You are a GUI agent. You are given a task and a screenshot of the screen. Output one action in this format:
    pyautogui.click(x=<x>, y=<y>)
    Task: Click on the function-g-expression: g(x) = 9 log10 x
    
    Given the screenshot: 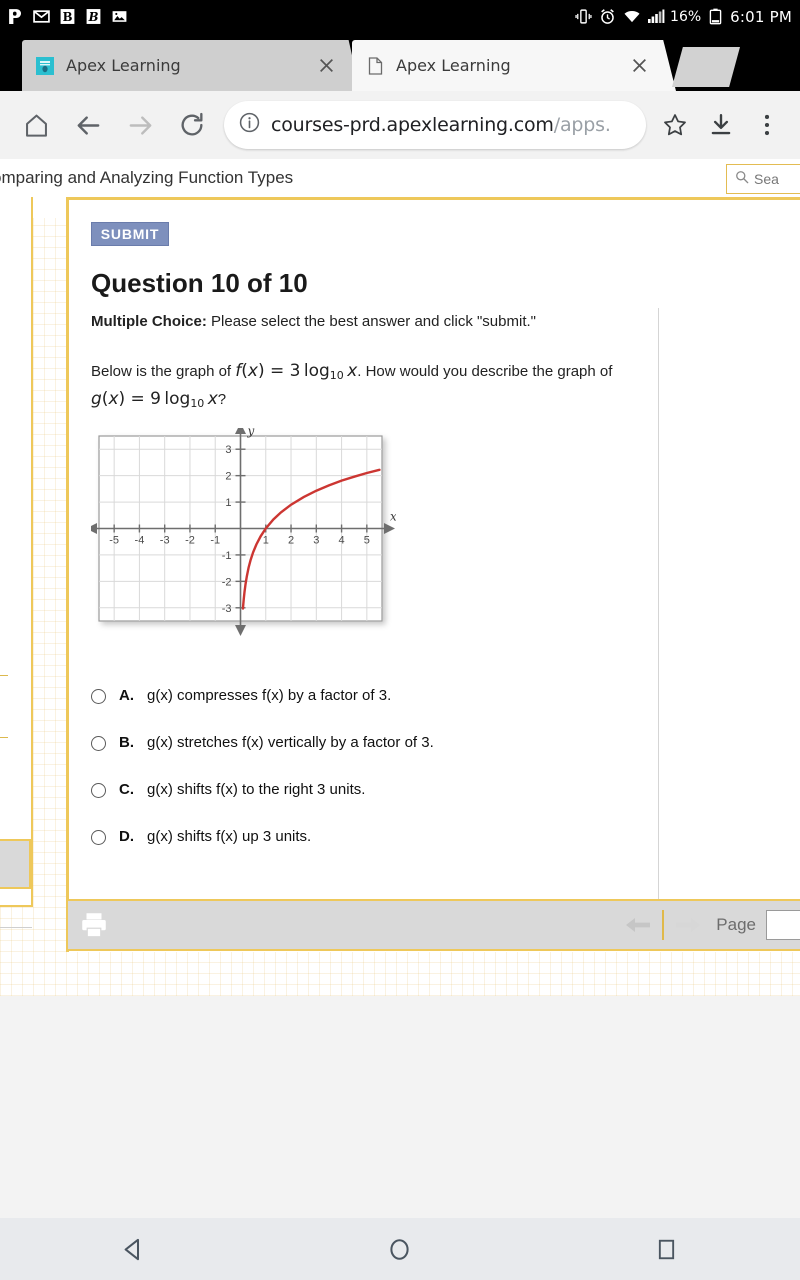 What is the action you would take?
    pyautogui.click(x=154, y=399)
    